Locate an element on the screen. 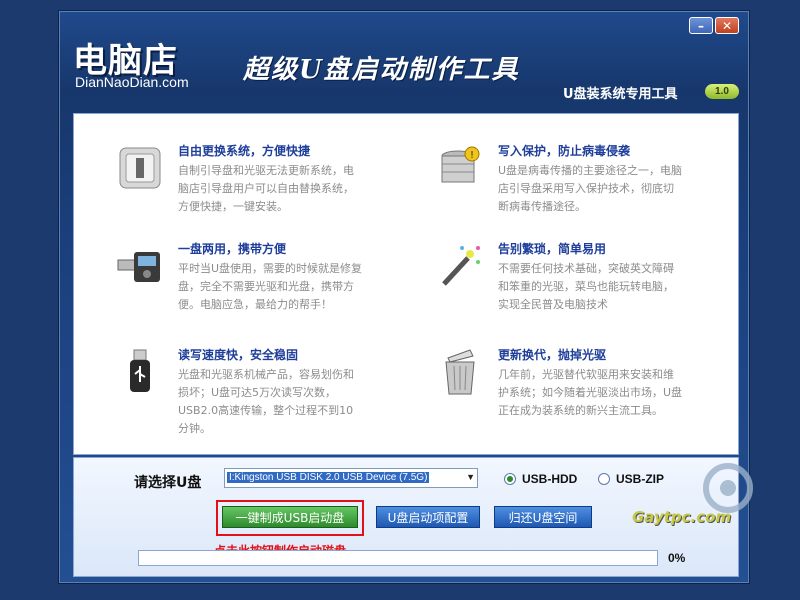 The image size is (800, 600). subtitle: U盘装系统专用工具 is located at coordinates (620, 94).